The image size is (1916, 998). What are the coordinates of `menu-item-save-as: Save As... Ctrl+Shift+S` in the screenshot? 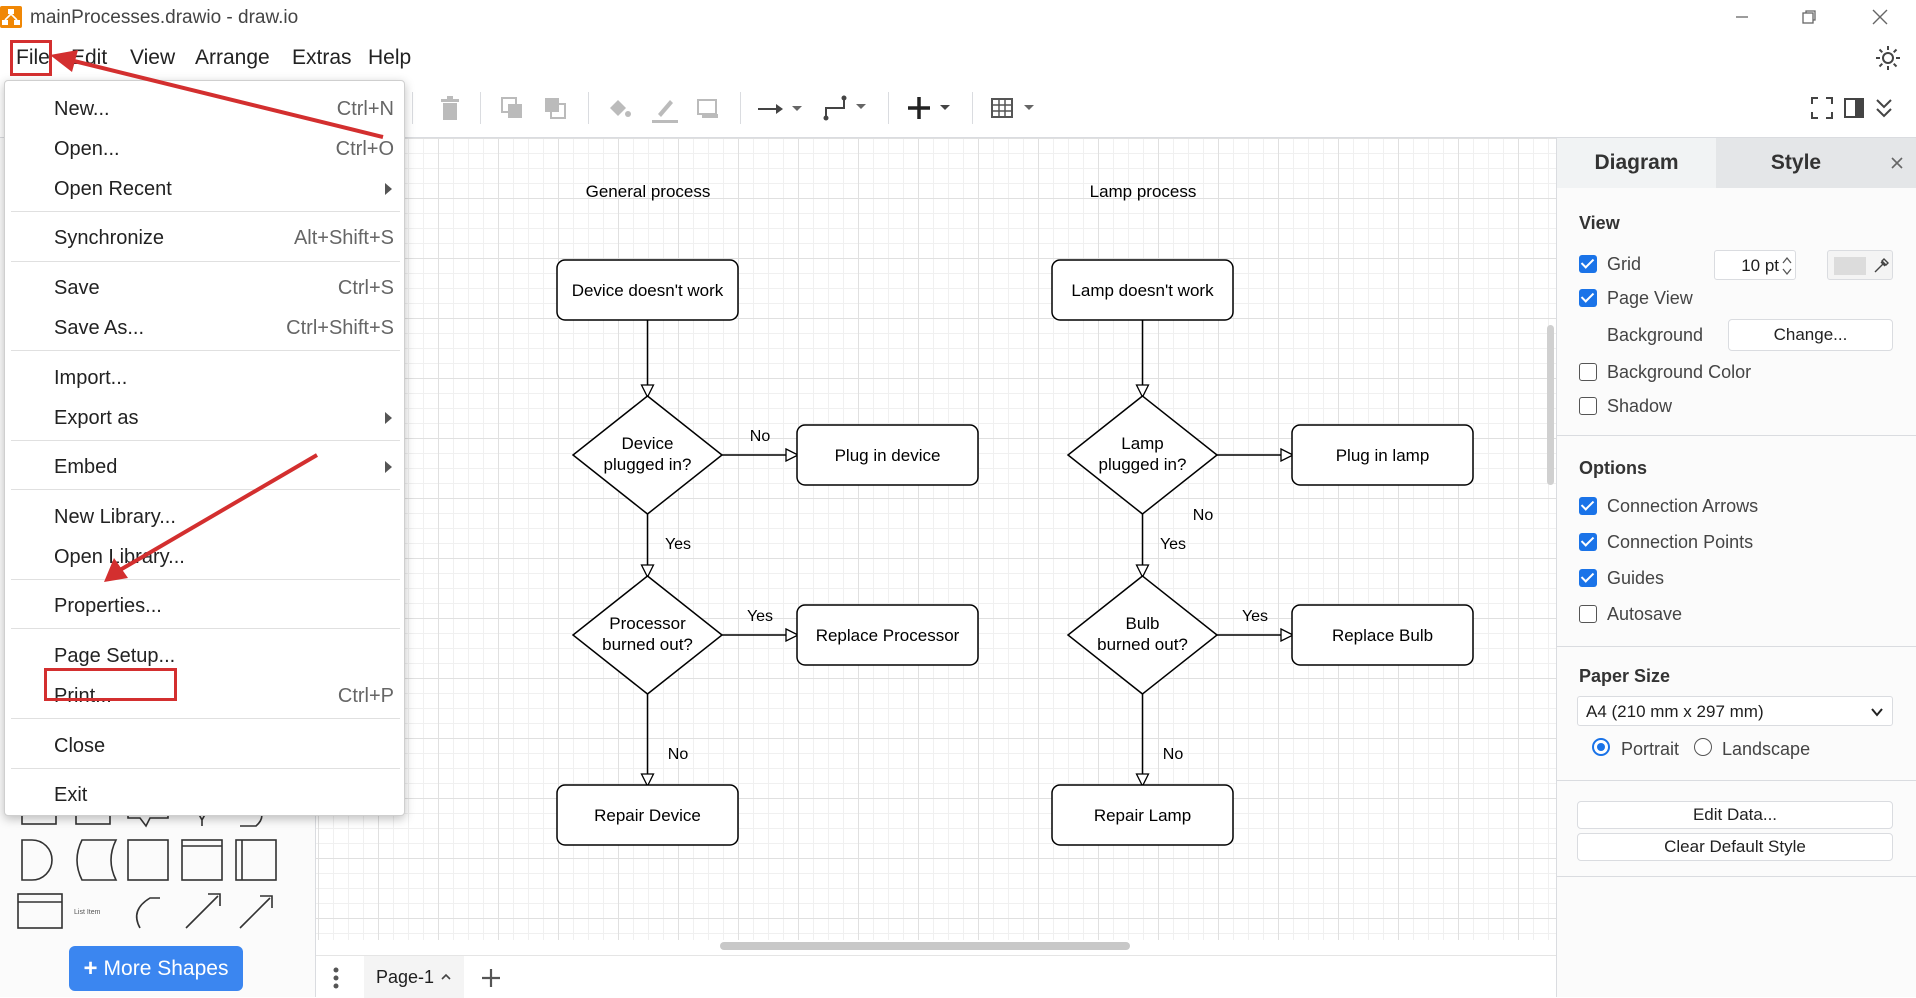 It's located at (205, 330).